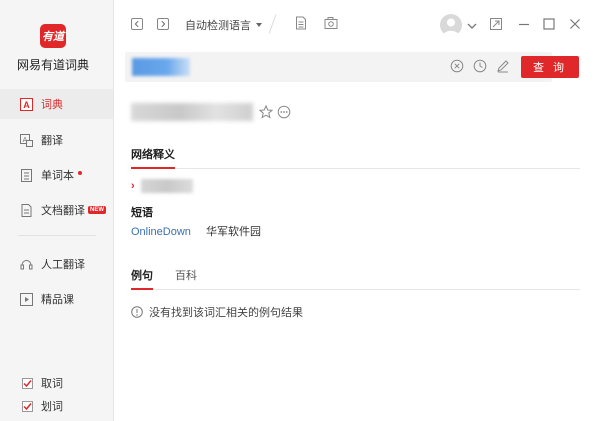  What do you see at coordinates (52, 65) in the screenshot?
I see `app-name: 网易有道词典` at bounding box center [52, 65].